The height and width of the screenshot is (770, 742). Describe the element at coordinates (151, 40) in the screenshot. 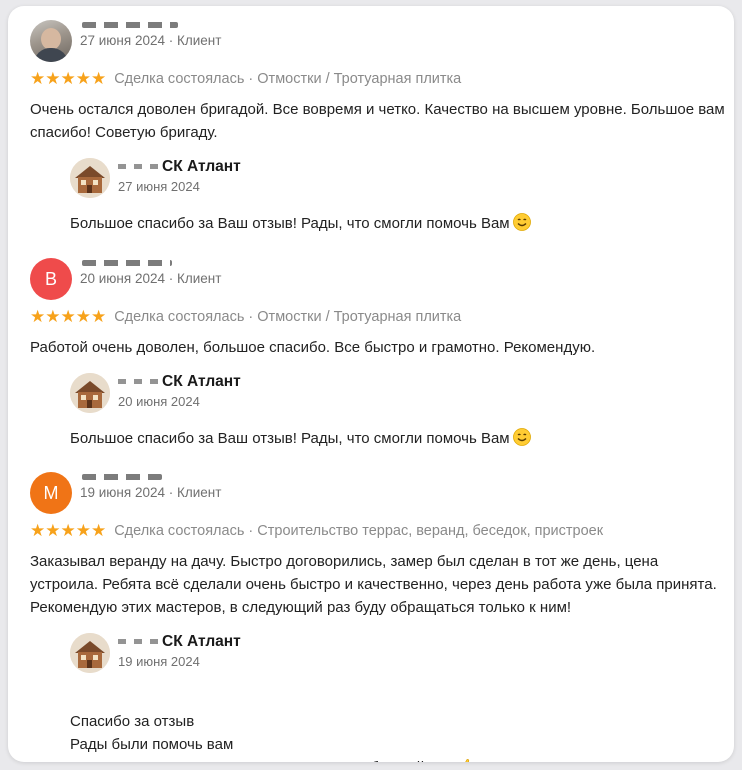

I see `review-meta: 27 июня 2024 · Клиент` at that location.